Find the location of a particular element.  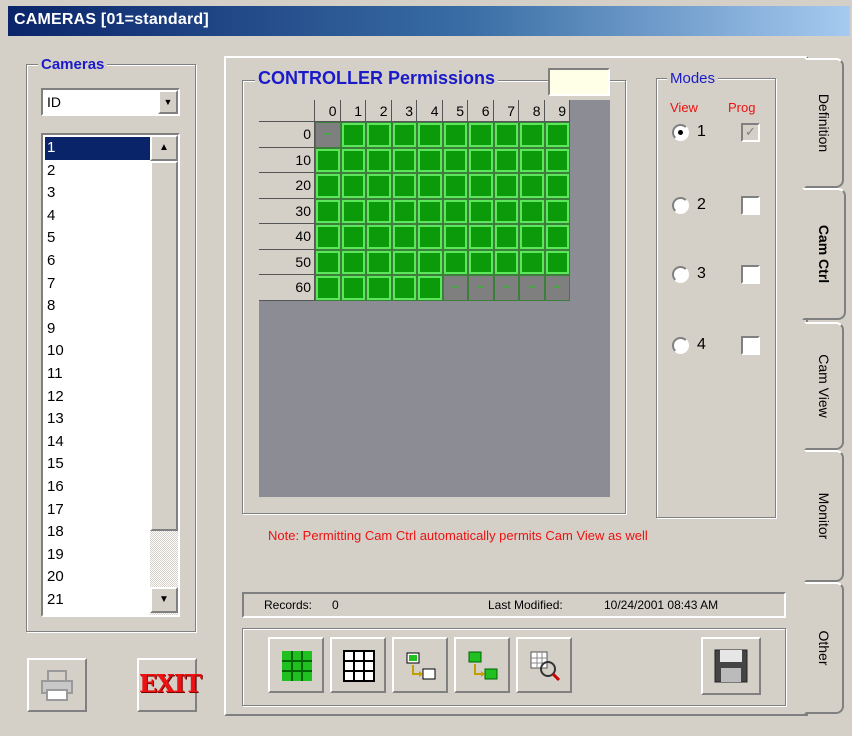

controller-field is located at coordinates (579, 82).